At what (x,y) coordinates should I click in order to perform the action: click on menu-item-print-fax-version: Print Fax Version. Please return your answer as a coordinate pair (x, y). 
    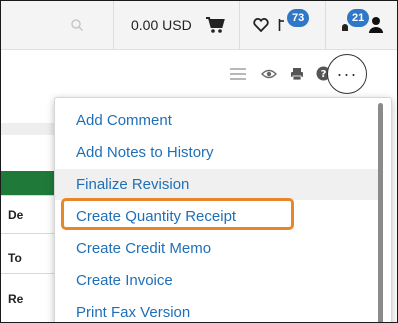
    Looking at the image, I should click on (218, 309).